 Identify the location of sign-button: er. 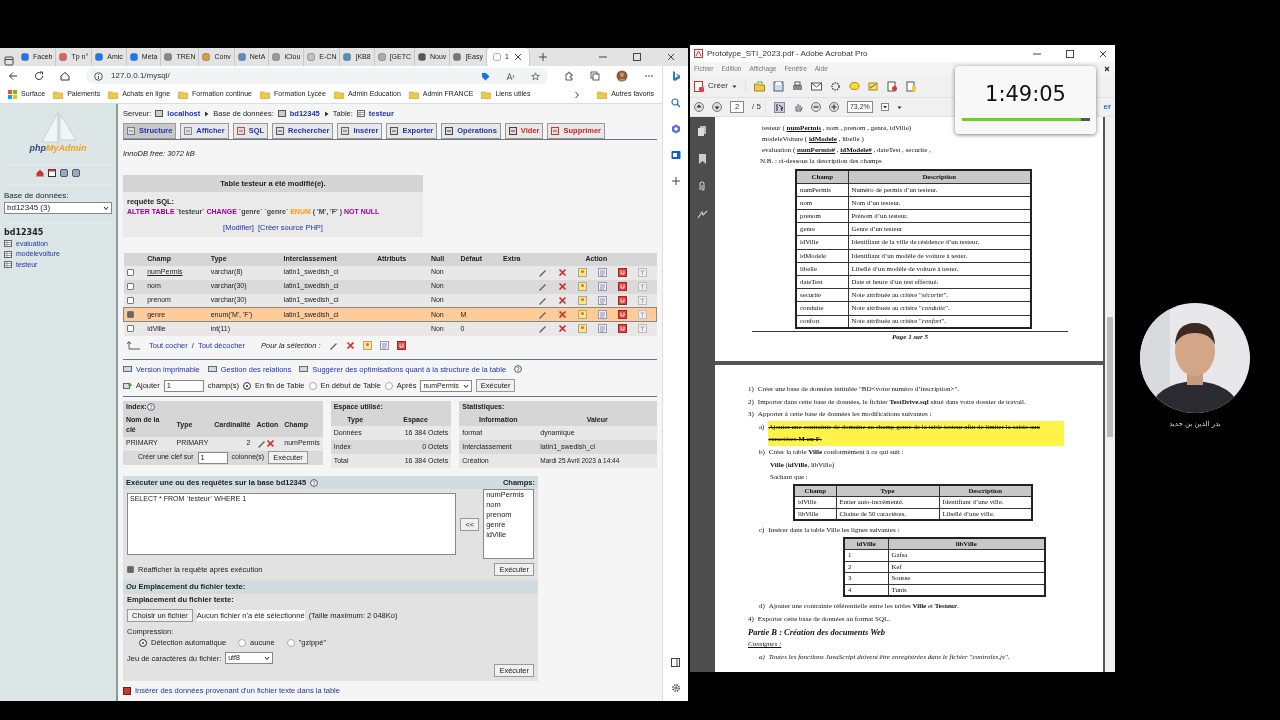
(1107, 107).